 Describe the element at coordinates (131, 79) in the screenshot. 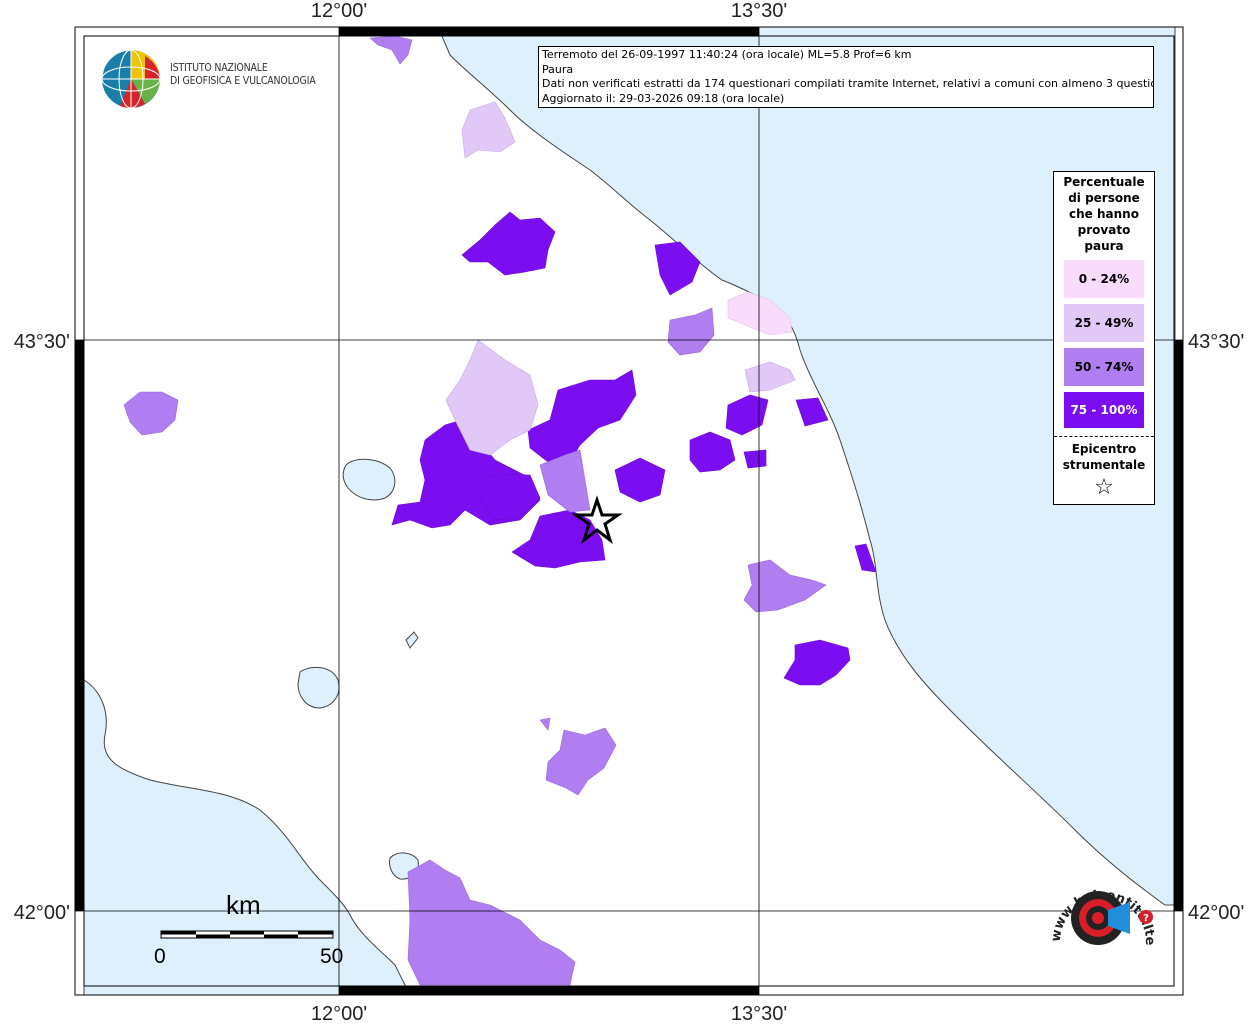

I see `globe-icon` at that location.